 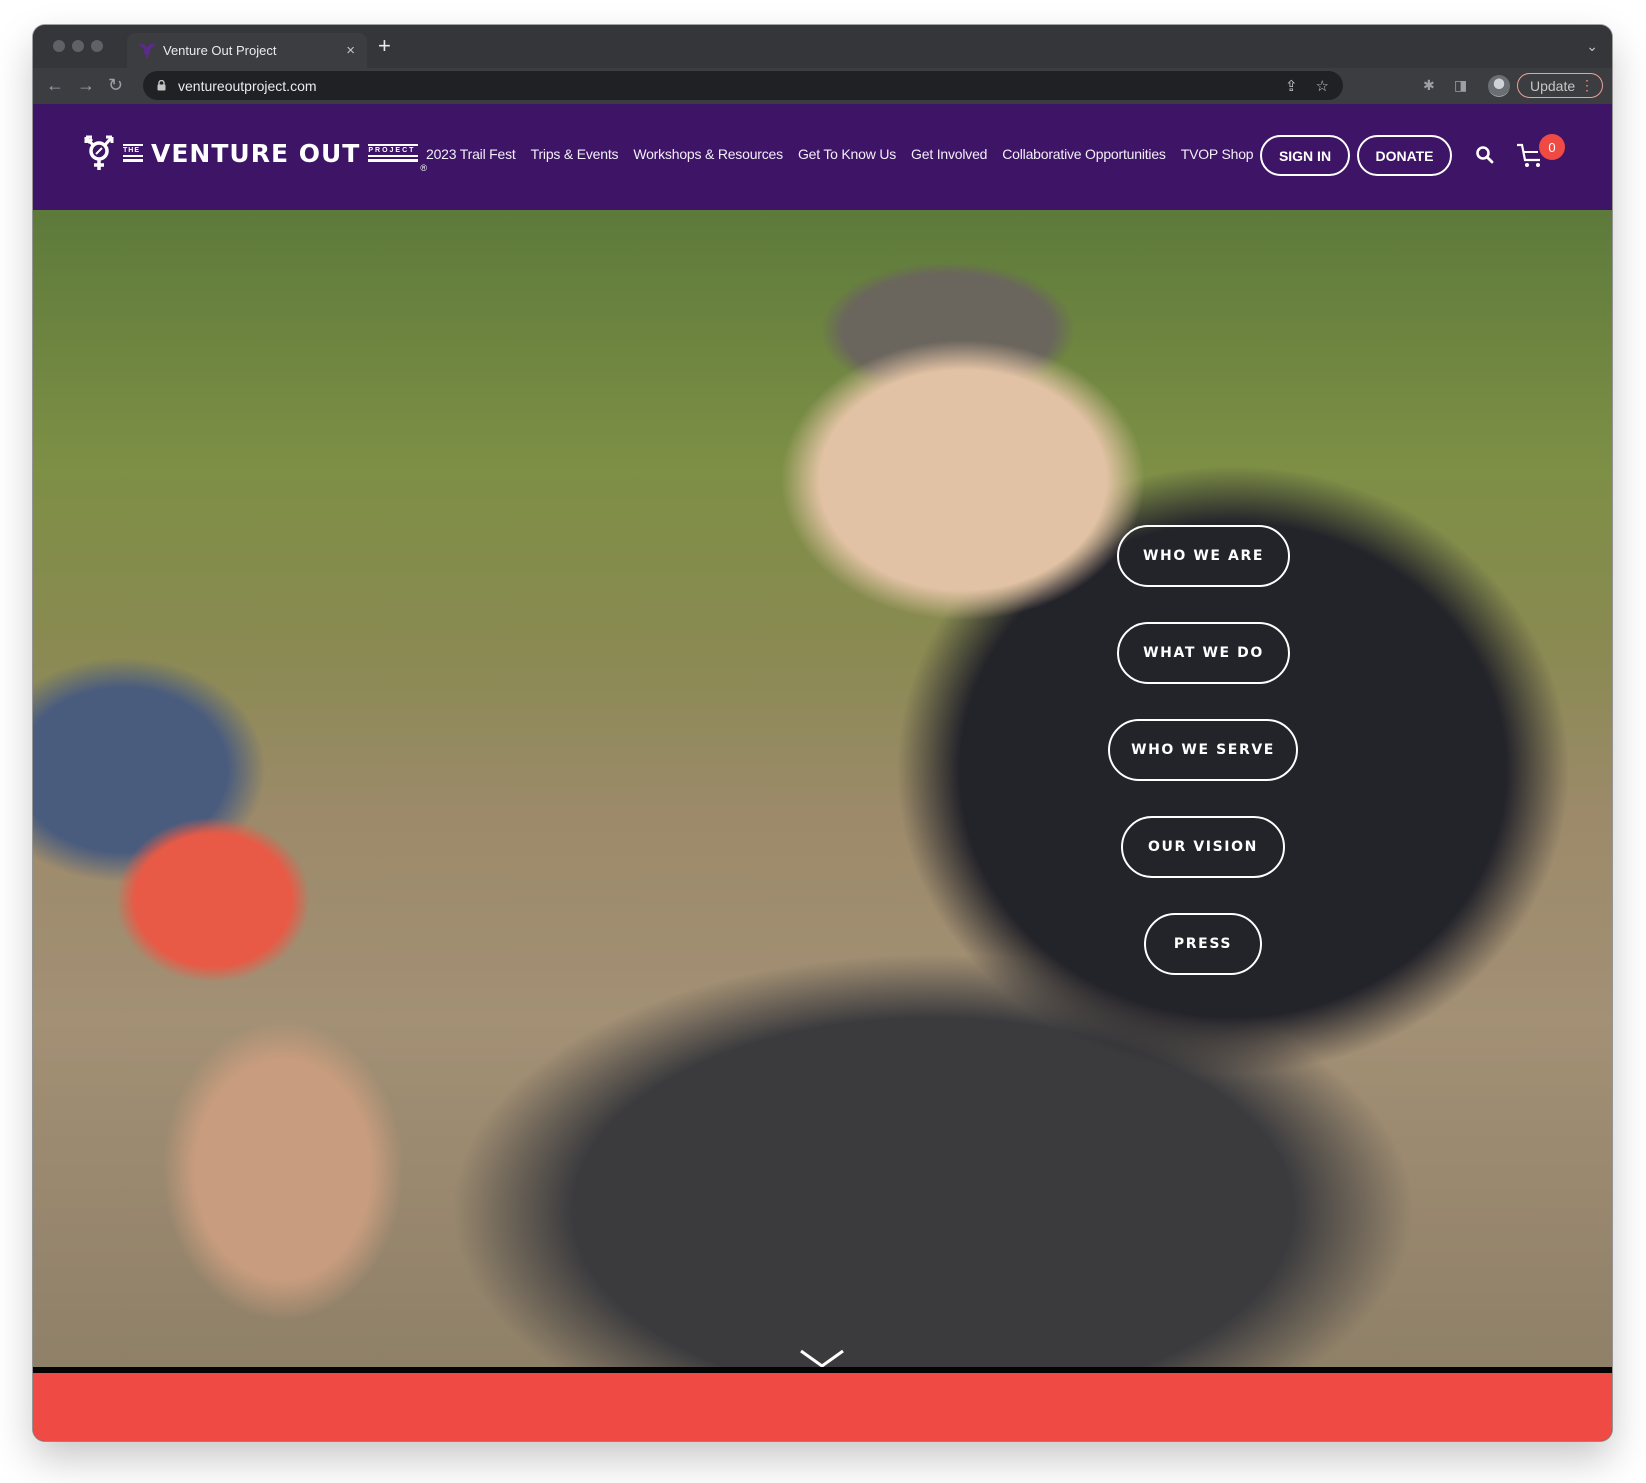 I want to click on site-favicon-icon, so click(x=147, y=50).